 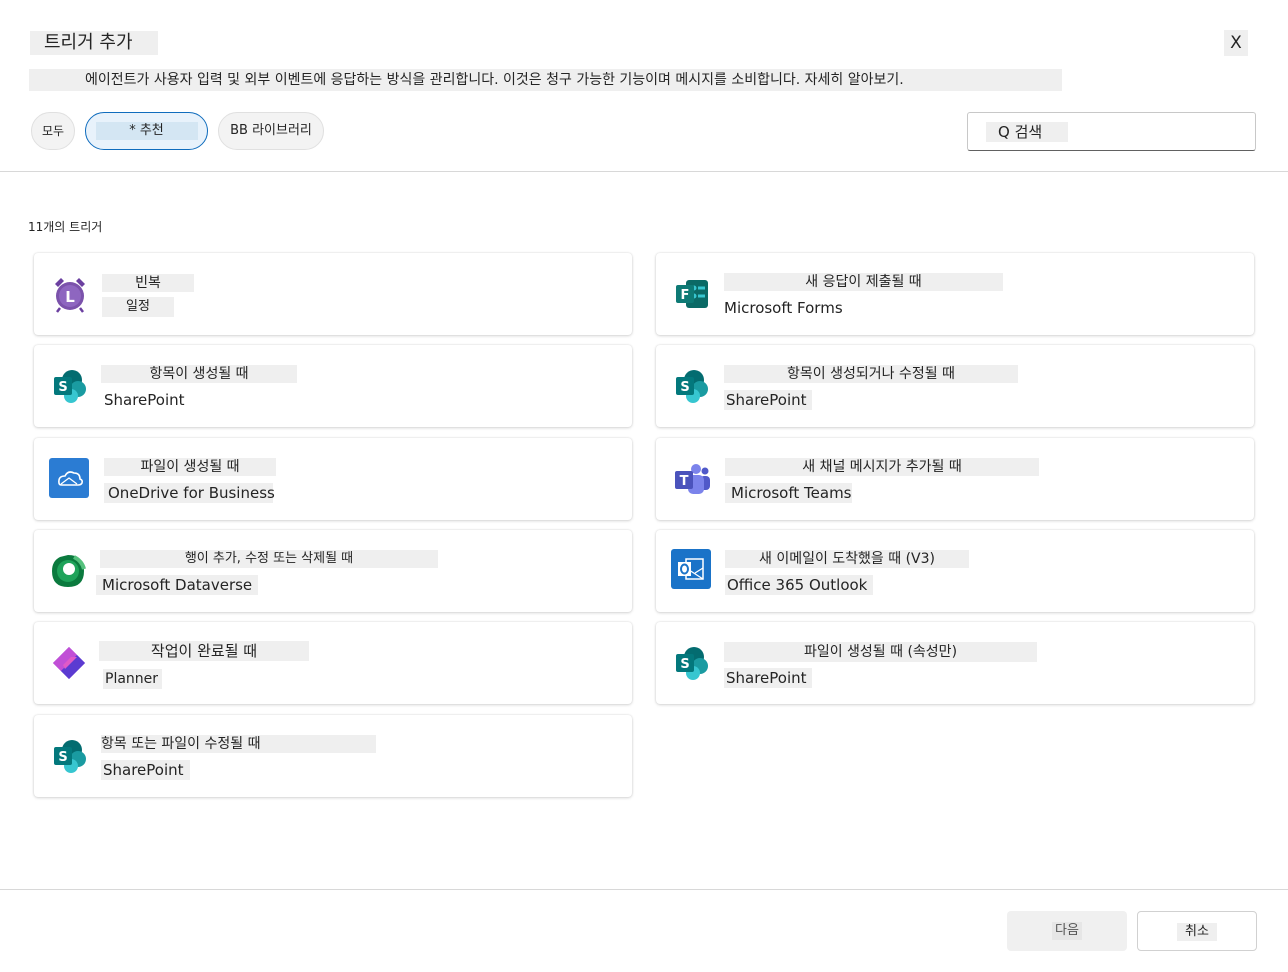 What do you see at coordinates (70, 297) in the screenshot?
I see `svg-text: L` at bounding box center [70, 297].